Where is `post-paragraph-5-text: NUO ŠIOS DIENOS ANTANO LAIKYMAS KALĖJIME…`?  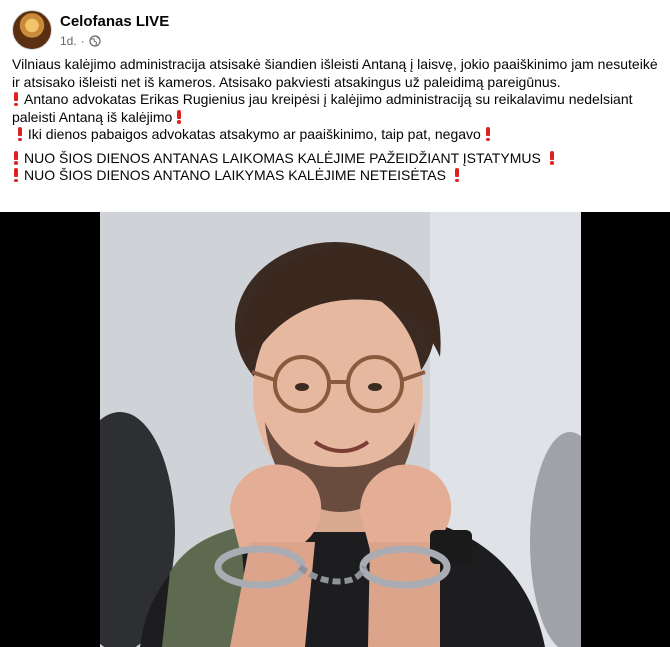
post-paragraph-5-text: NUO ŠIOS DIENOS ANTANO LAIKYMAS KALĖJIME… is located at coordinates (235, 175).